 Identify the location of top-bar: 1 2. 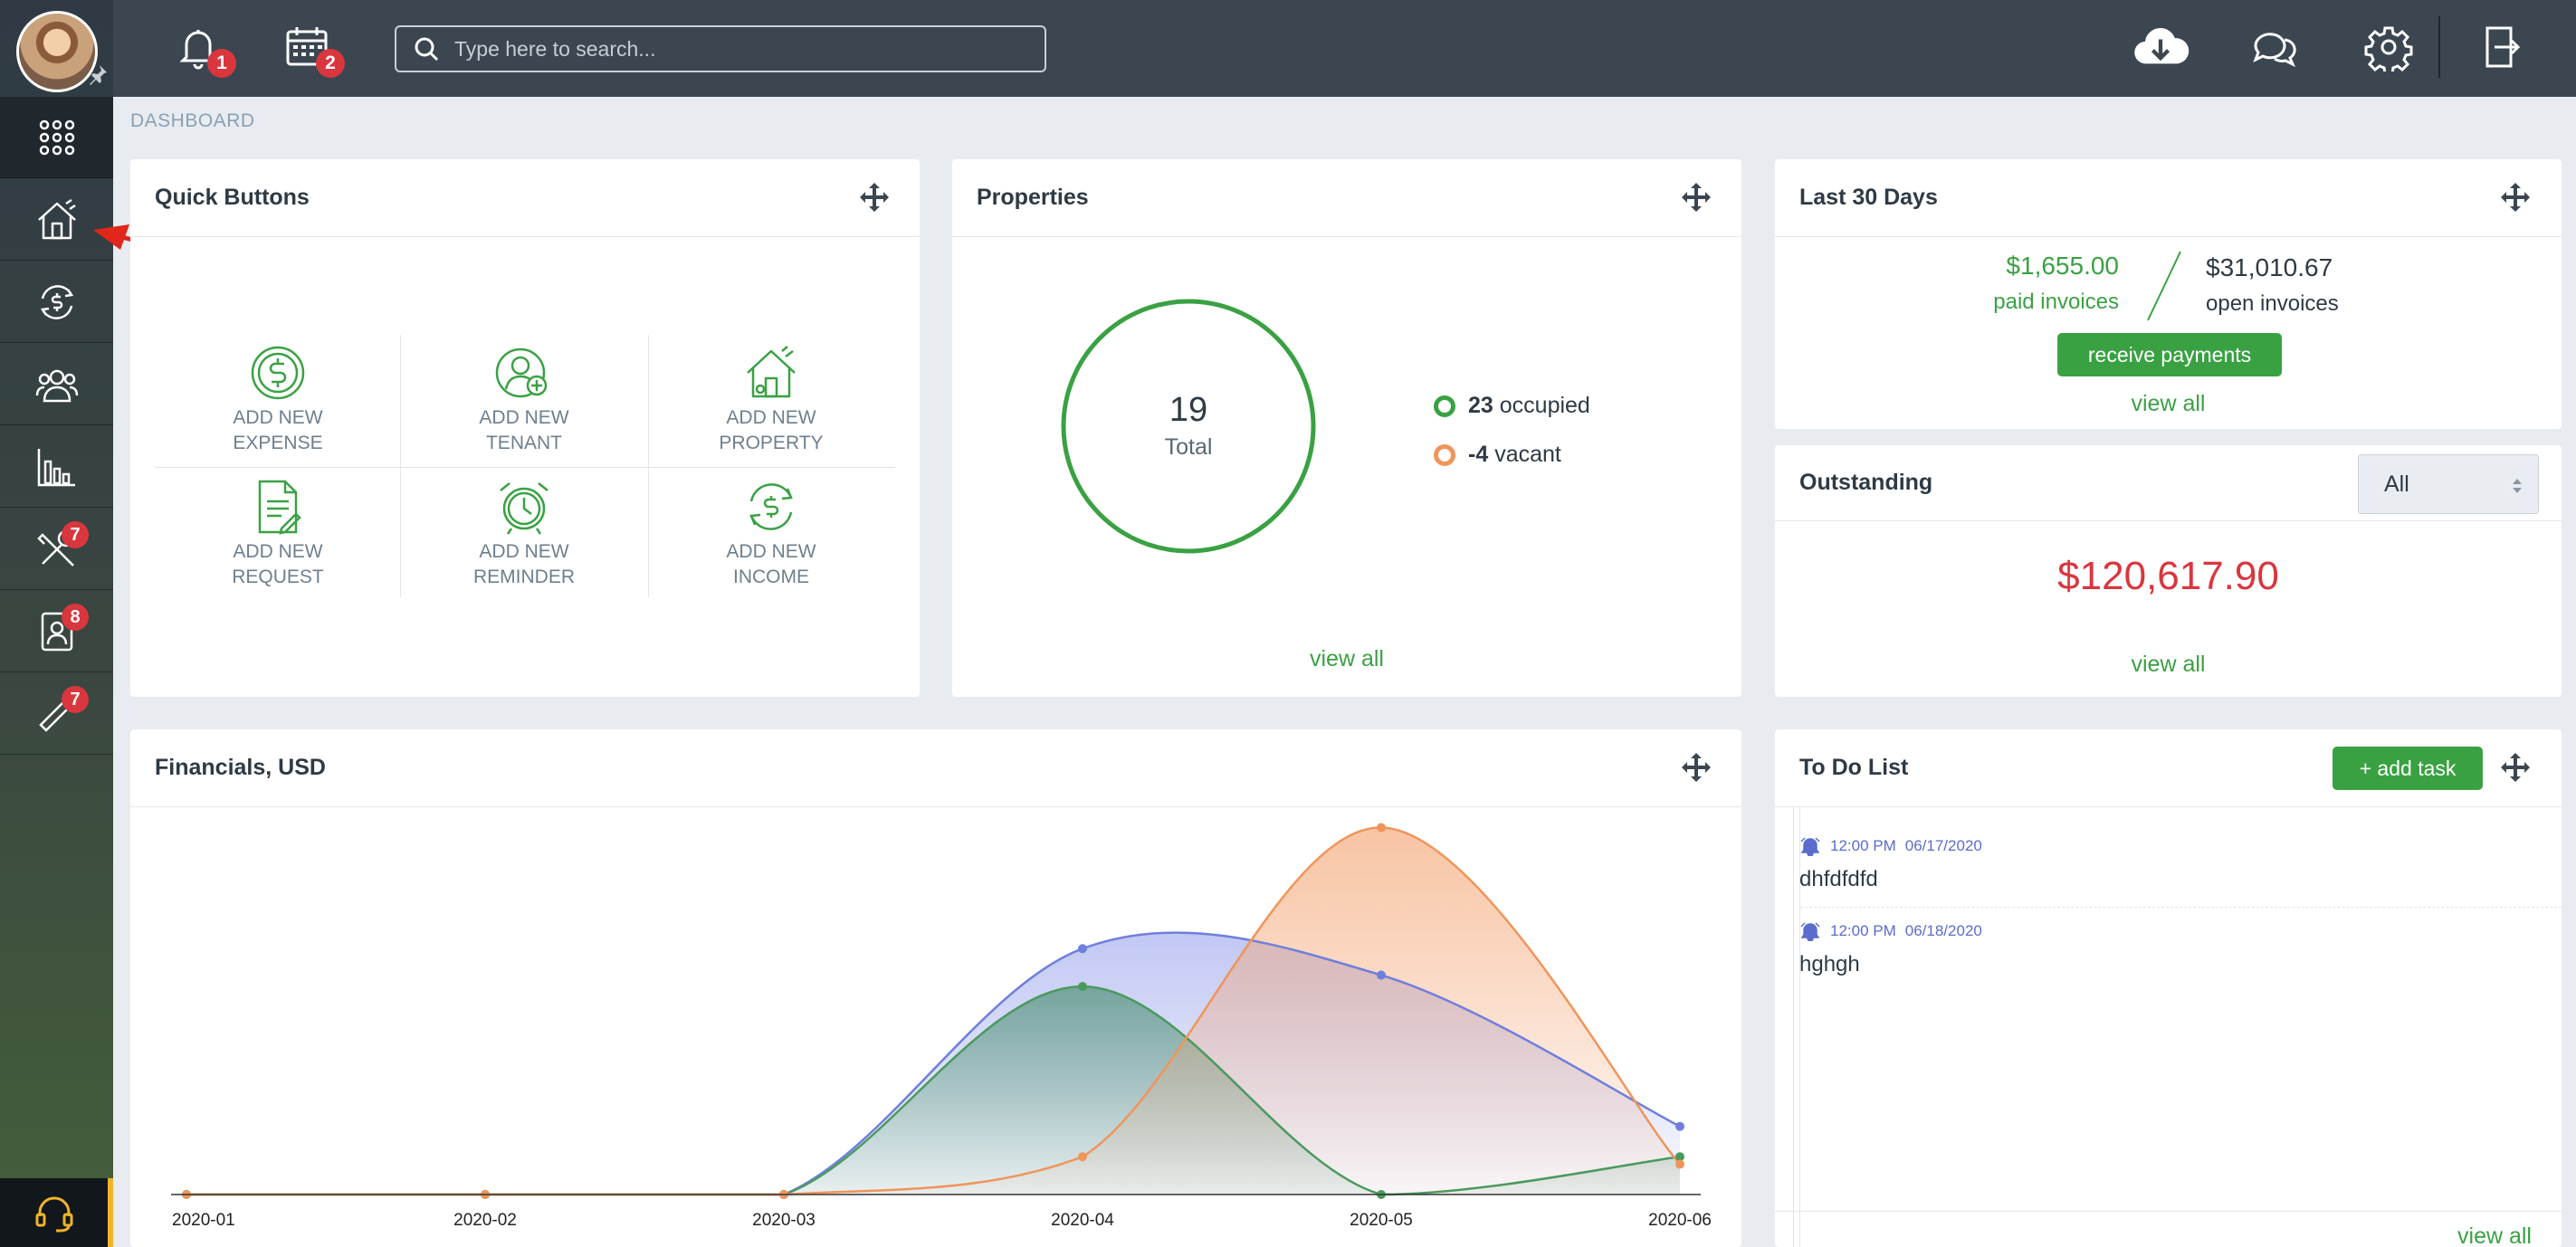
(1345, 48).